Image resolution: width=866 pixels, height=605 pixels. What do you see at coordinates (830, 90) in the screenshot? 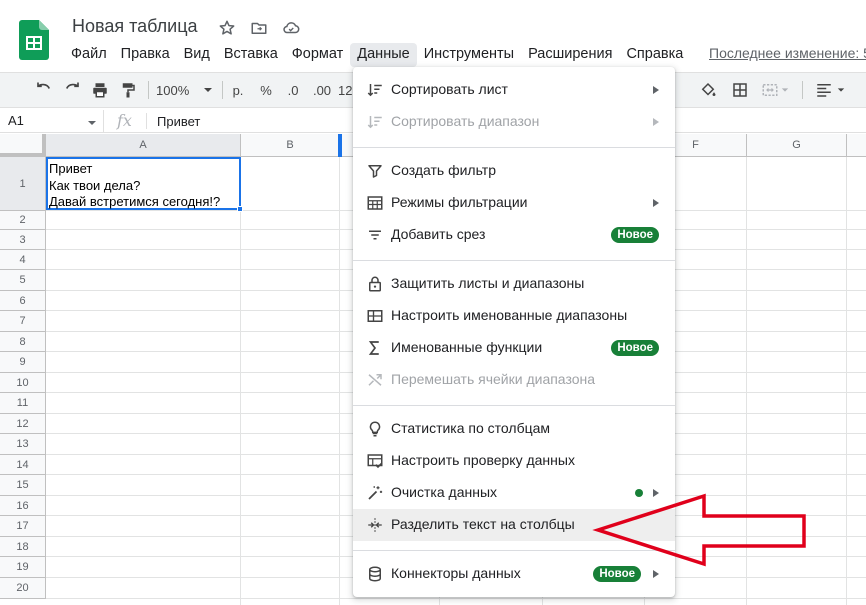
I see `horizontal-align-icon` at bounding box center [830, 90].